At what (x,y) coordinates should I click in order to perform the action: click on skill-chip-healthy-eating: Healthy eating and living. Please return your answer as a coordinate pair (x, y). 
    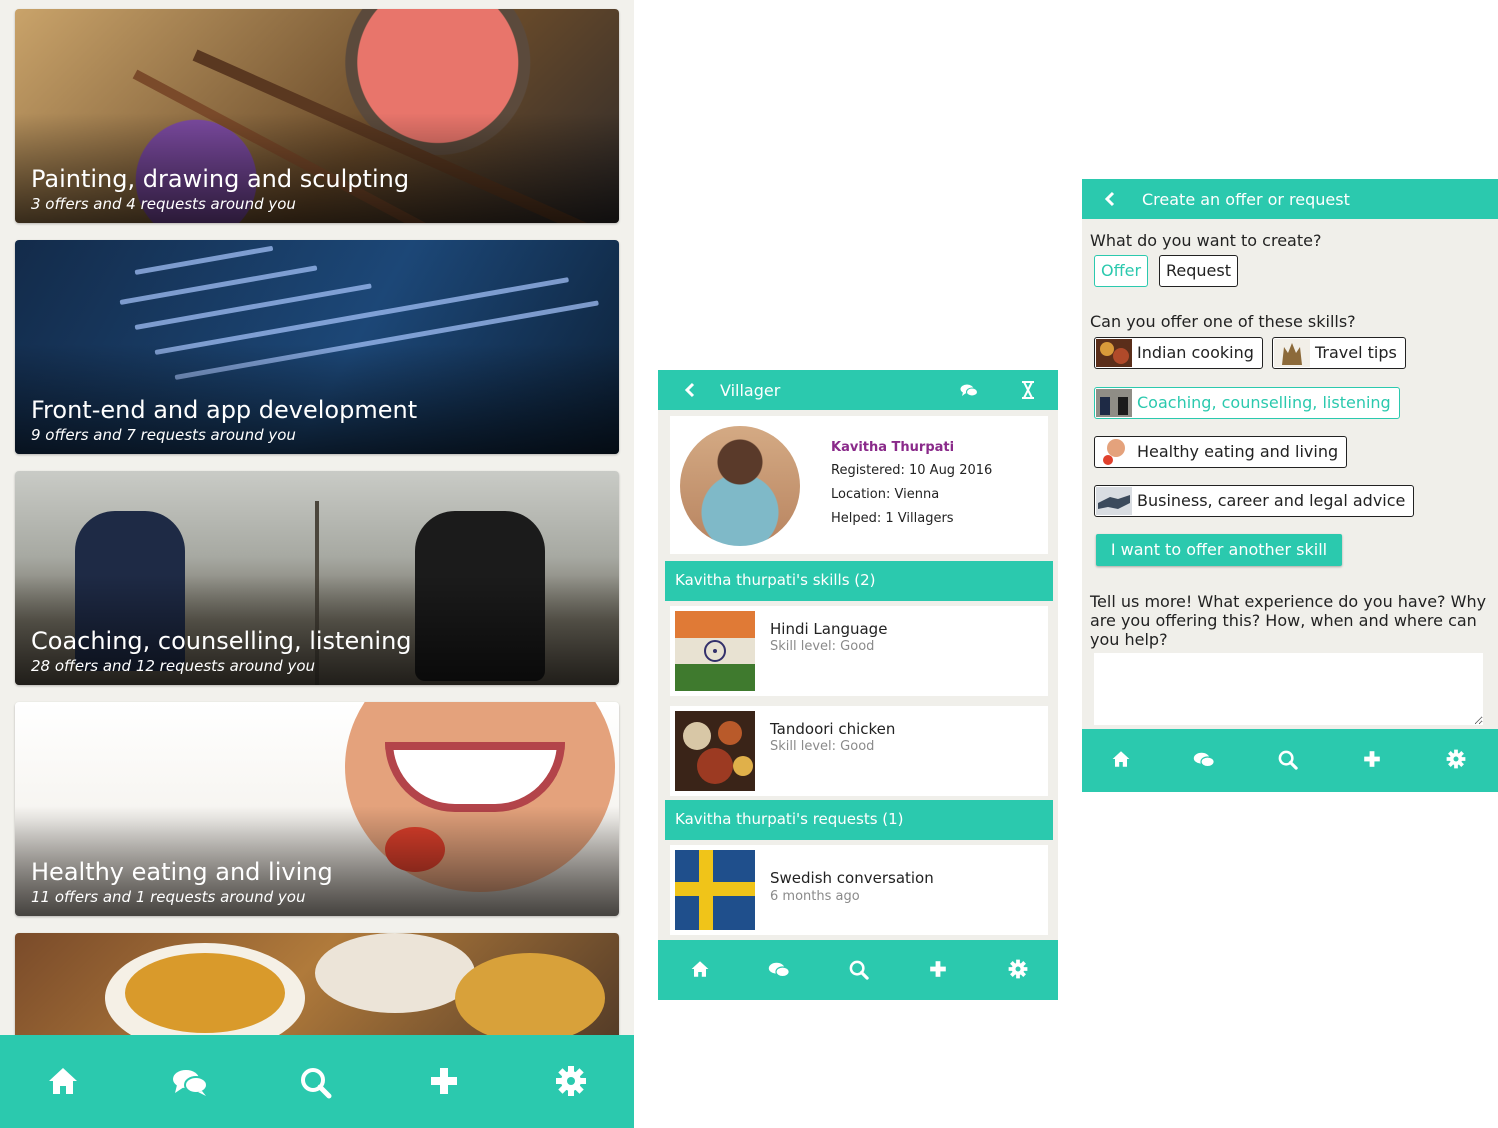
    Looking at the image, I should click on (1221, 452).